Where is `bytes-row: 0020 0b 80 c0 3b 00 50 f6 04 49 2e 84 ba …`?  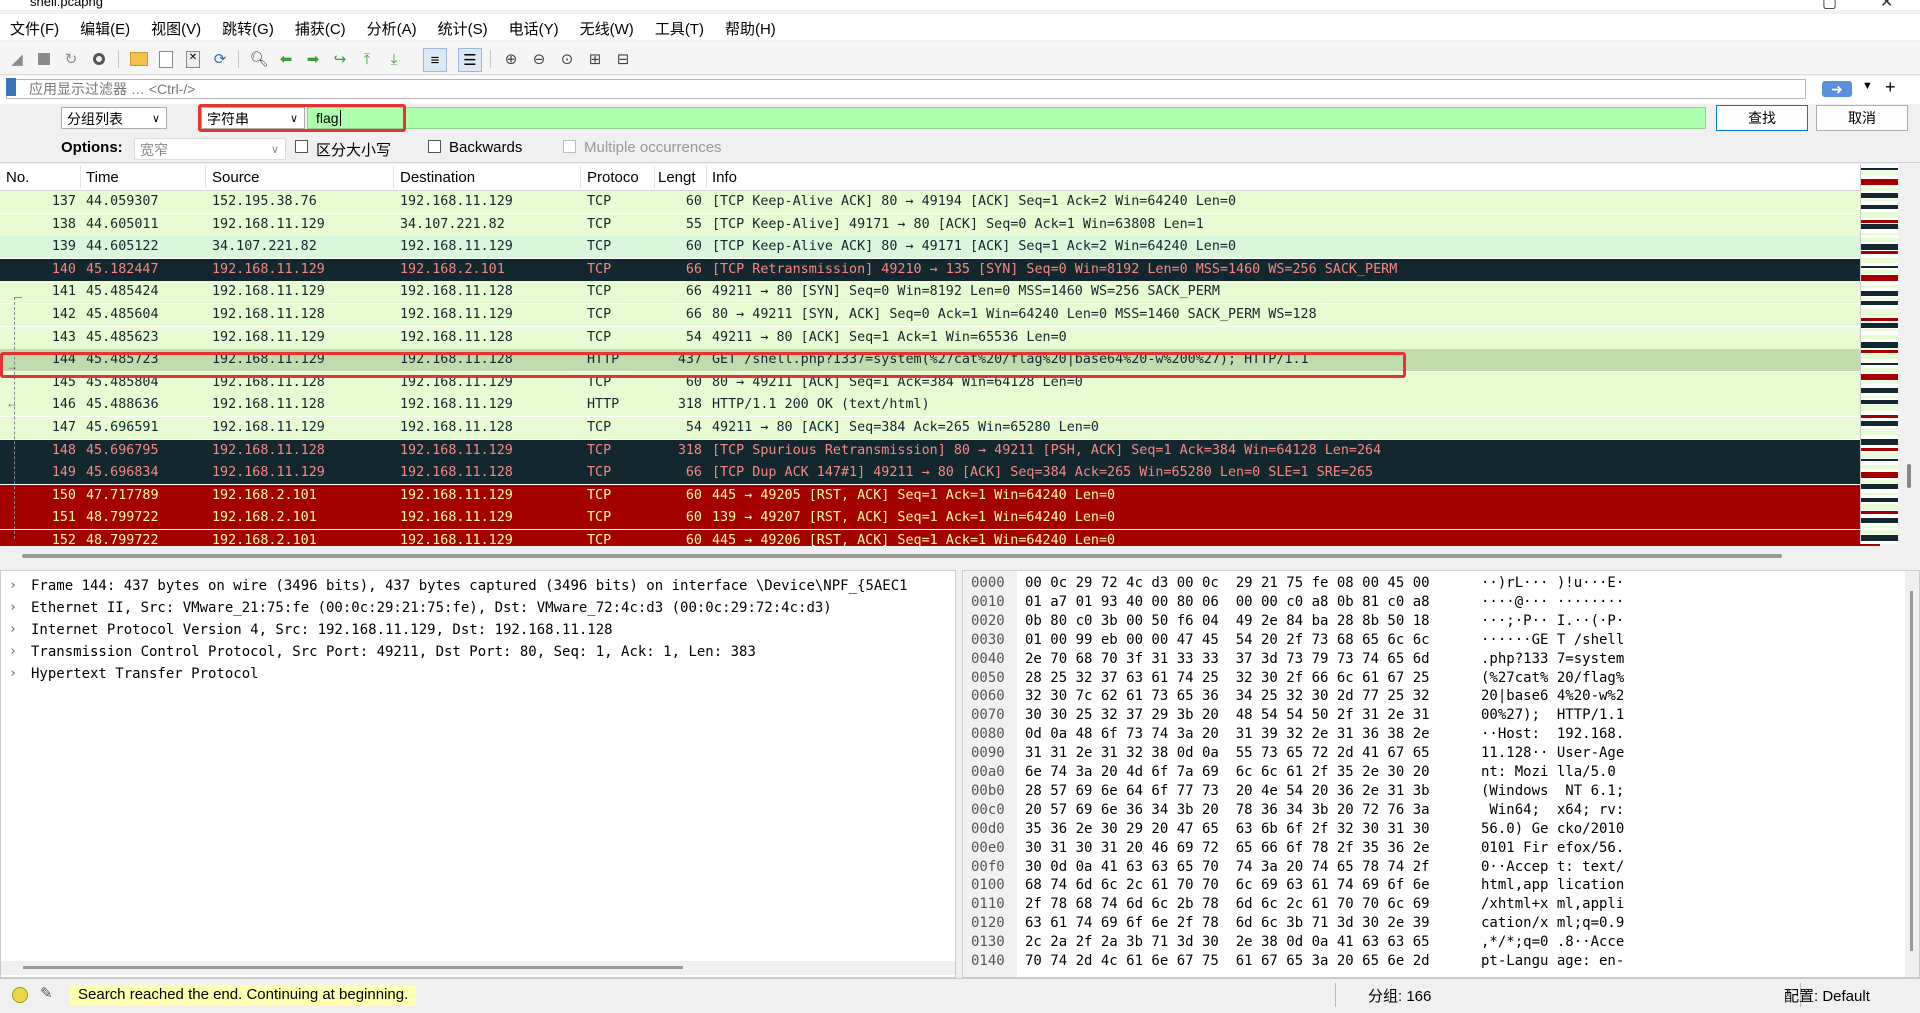
bytes-row: 0020 0b 80 c0 3b 00 50 f6 04 49 2e 84 ba … is located at coordinates (1433, 621).